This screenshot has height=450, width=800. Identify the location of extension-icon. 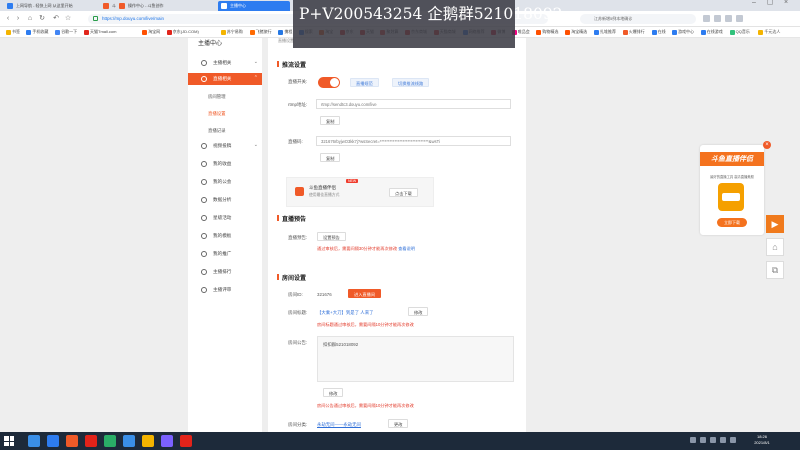
(706, 18).